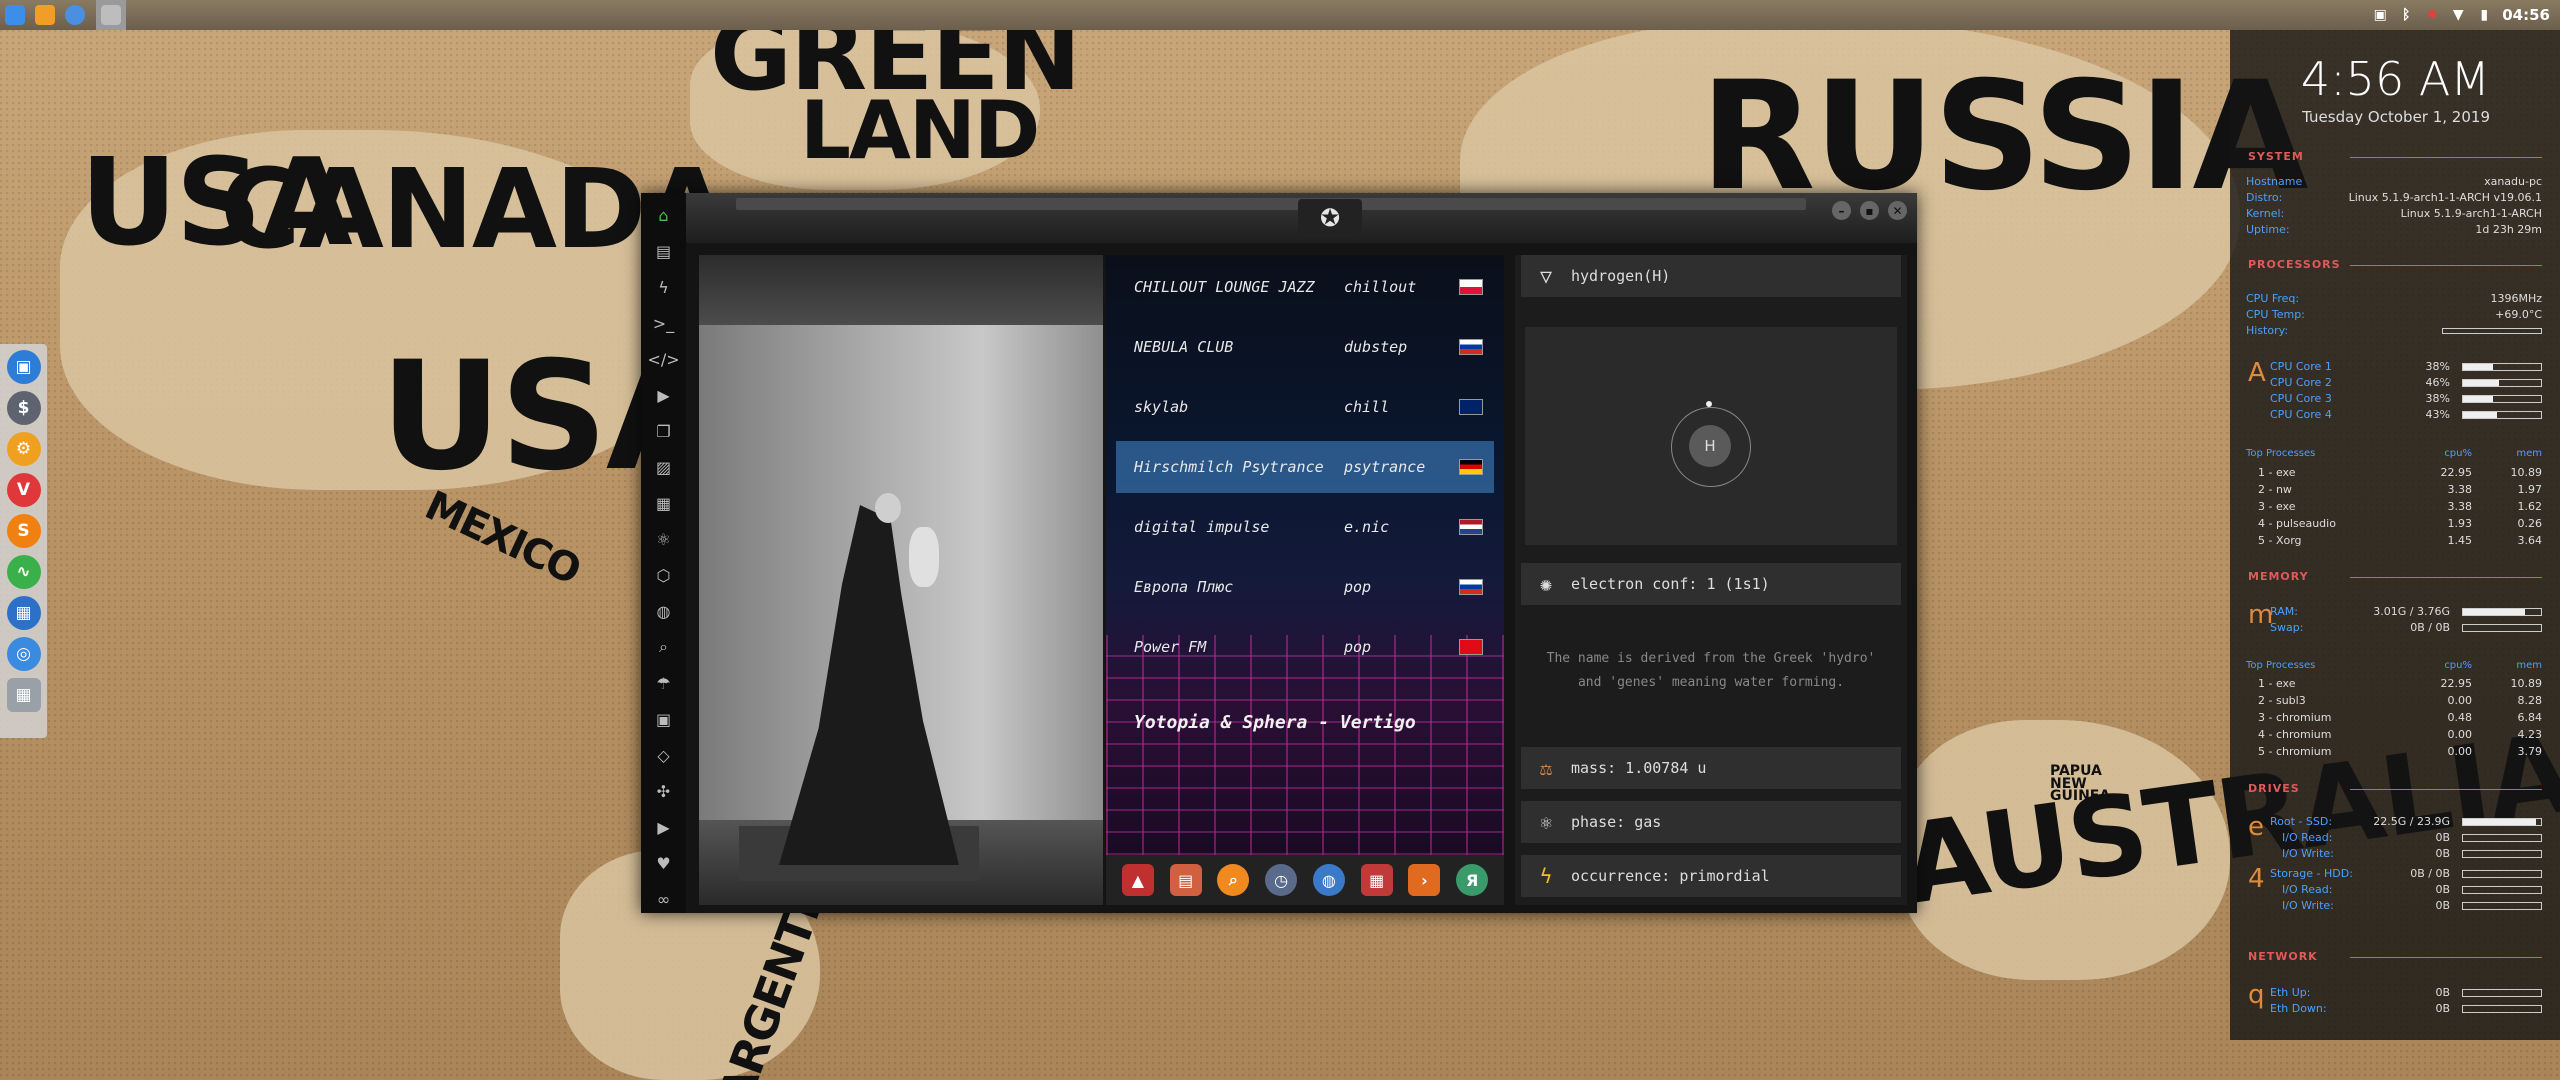 The height and width of the screenshot is (1080, 2560). I want to click on station-row: CHILLOUT LOUNGE JAZZ chillout, so click(1305, 287).